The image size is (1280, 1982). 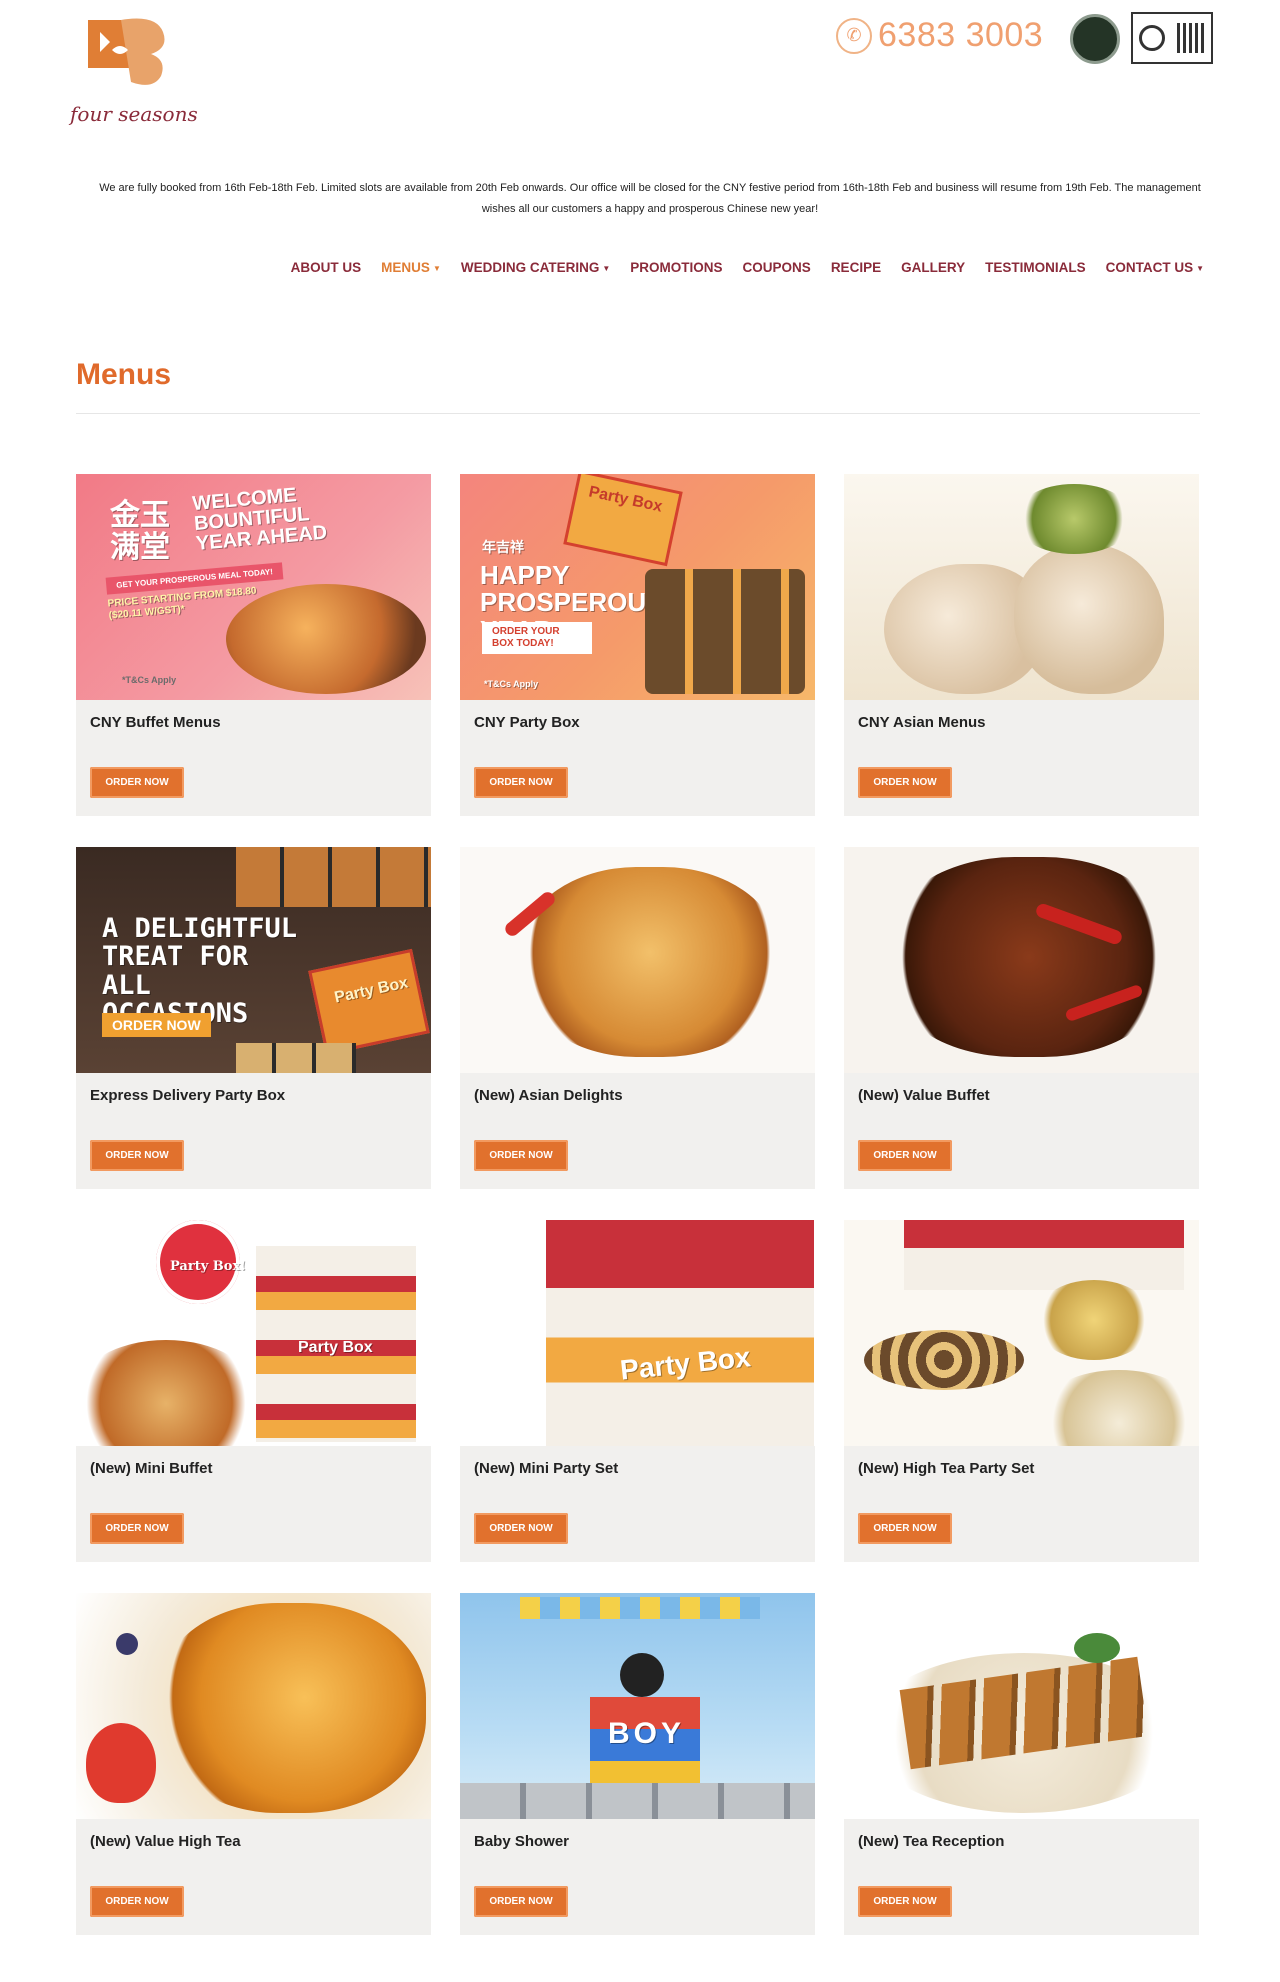 What do you see at coordinates (253, 1333) in the screenshot?
I see `mini-buffet-boxes-photo: Party Box! Party Box` at bounding box center [253, 1333].